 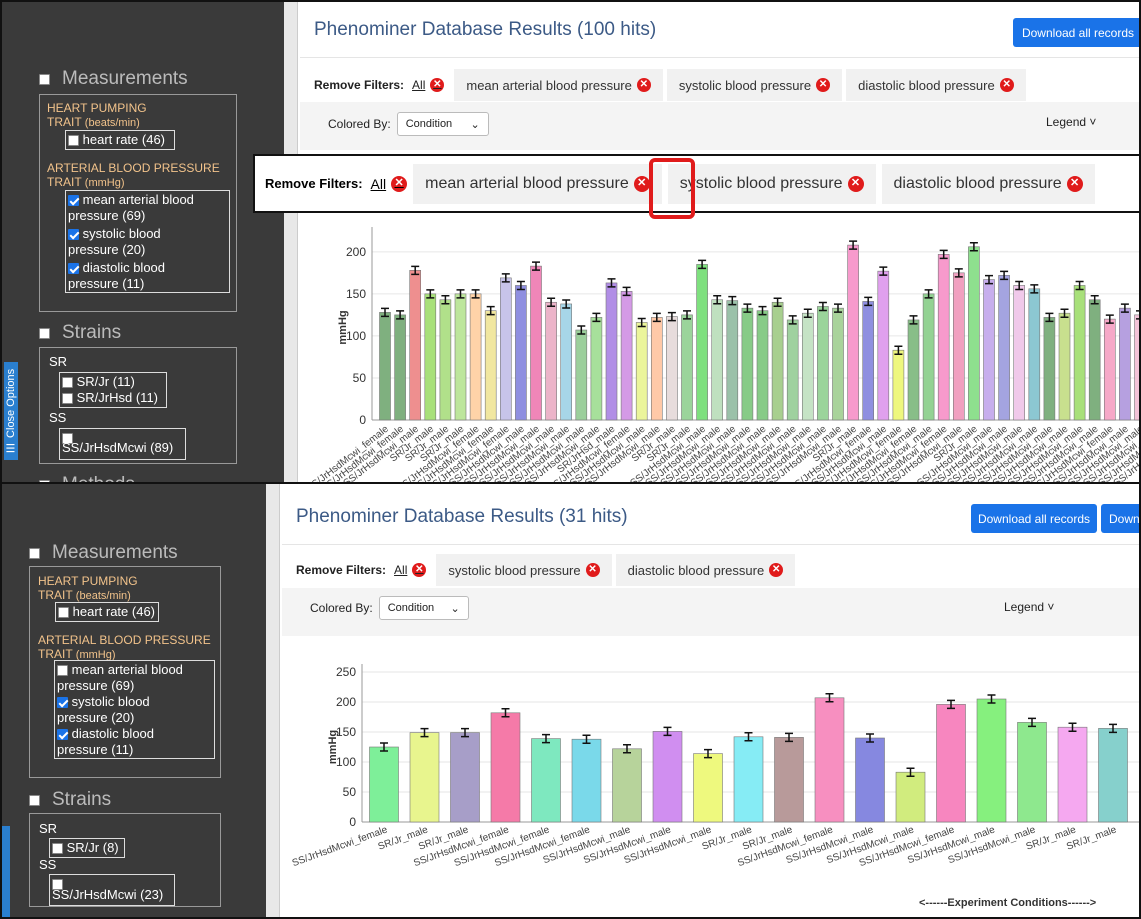 What do you see at coordinates (410, 570) in the screenshot?
I see `remove-all-link: All ✕` at bounding box center [410, 570].